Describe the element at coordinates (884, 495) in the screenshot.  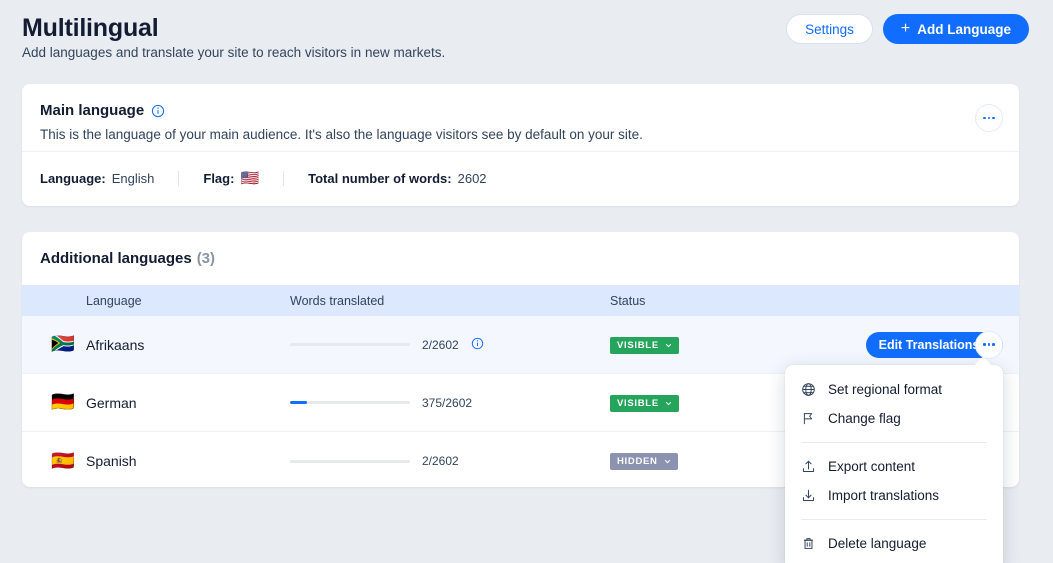
I see `menu-item-label: Import translations` at that location.